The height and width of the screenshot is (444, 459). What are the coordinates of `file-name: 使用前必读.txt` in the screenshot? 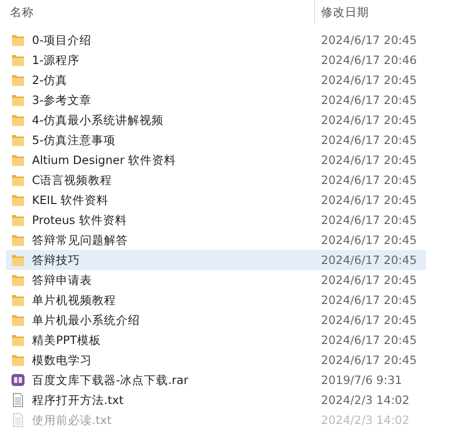 It's located at (72, 420).